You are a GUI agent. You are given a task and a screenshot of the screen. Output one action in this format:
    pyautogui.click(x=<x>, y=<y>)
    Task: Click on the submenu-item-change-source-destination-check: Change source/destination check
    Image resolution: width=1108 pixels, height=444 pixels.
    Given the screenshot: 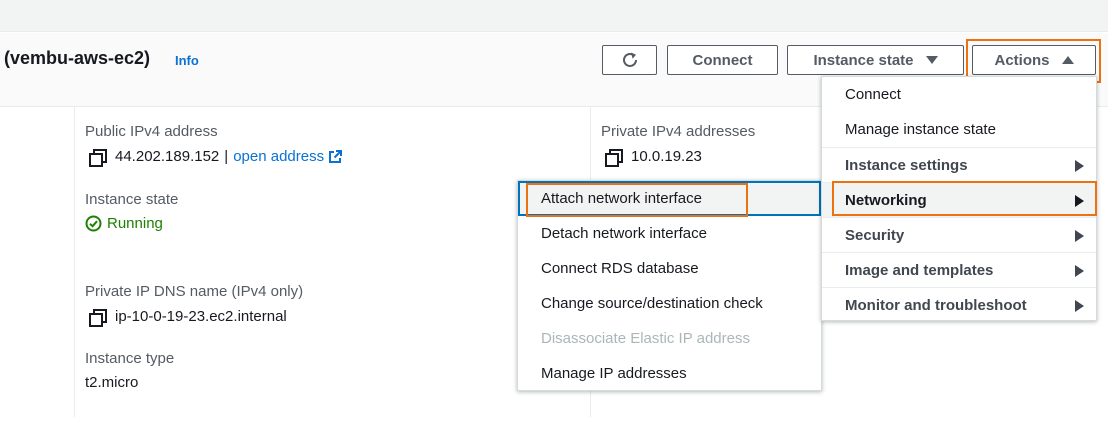 What is the action you would take?
    pyautogui.click(x=669, y=303)
    